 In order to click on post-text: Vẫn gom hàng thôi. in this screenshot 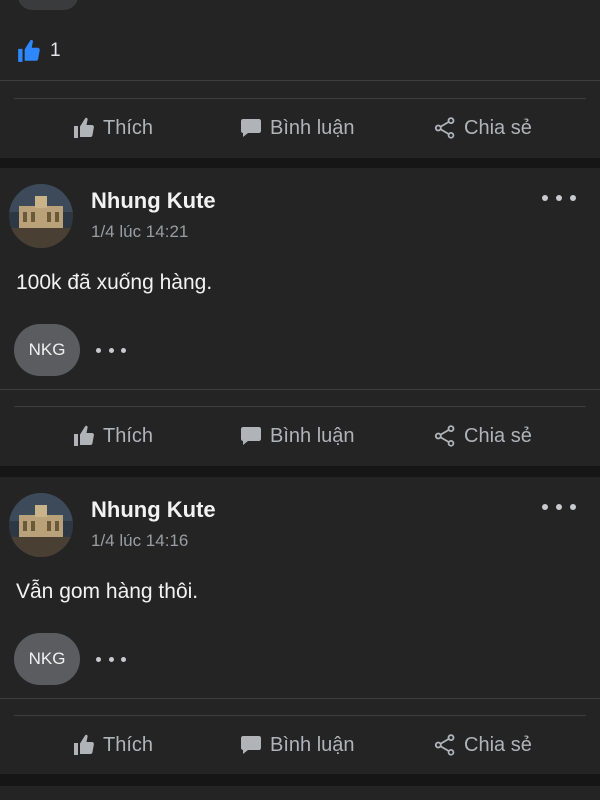, I will do `click(107, 591)`.